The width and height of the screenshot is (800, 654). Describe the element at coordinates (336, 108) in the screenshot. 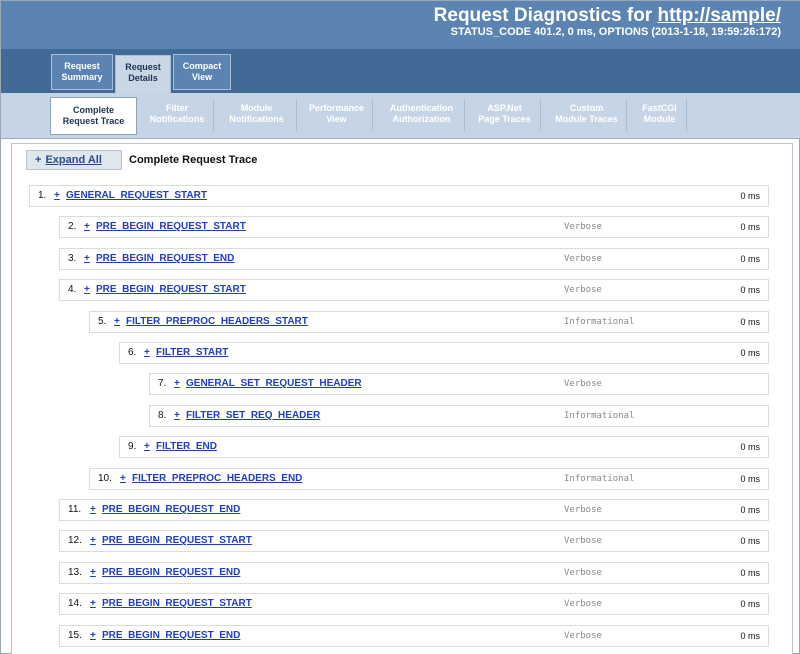

I see `tab-line1: Performance` at that location.